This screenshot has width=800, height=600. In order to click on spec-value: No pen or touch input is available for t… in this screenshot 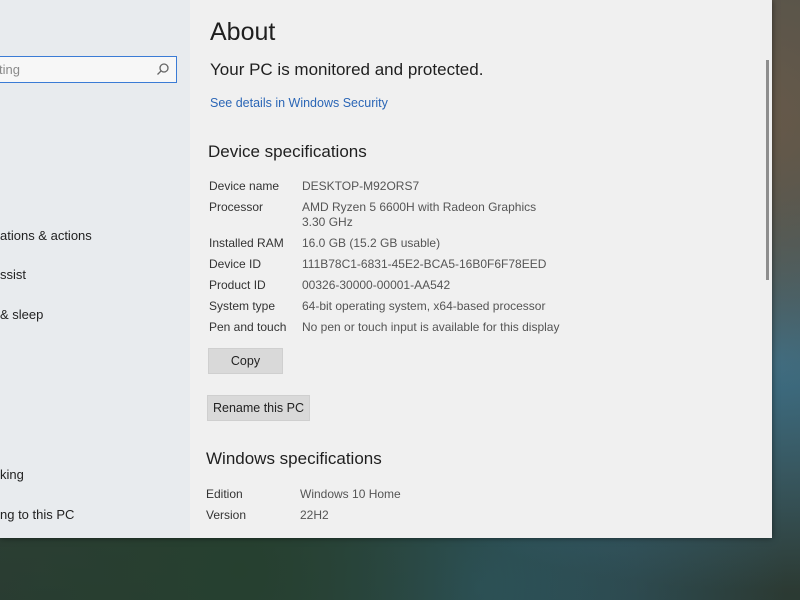, I will do `click(431, 327)`.